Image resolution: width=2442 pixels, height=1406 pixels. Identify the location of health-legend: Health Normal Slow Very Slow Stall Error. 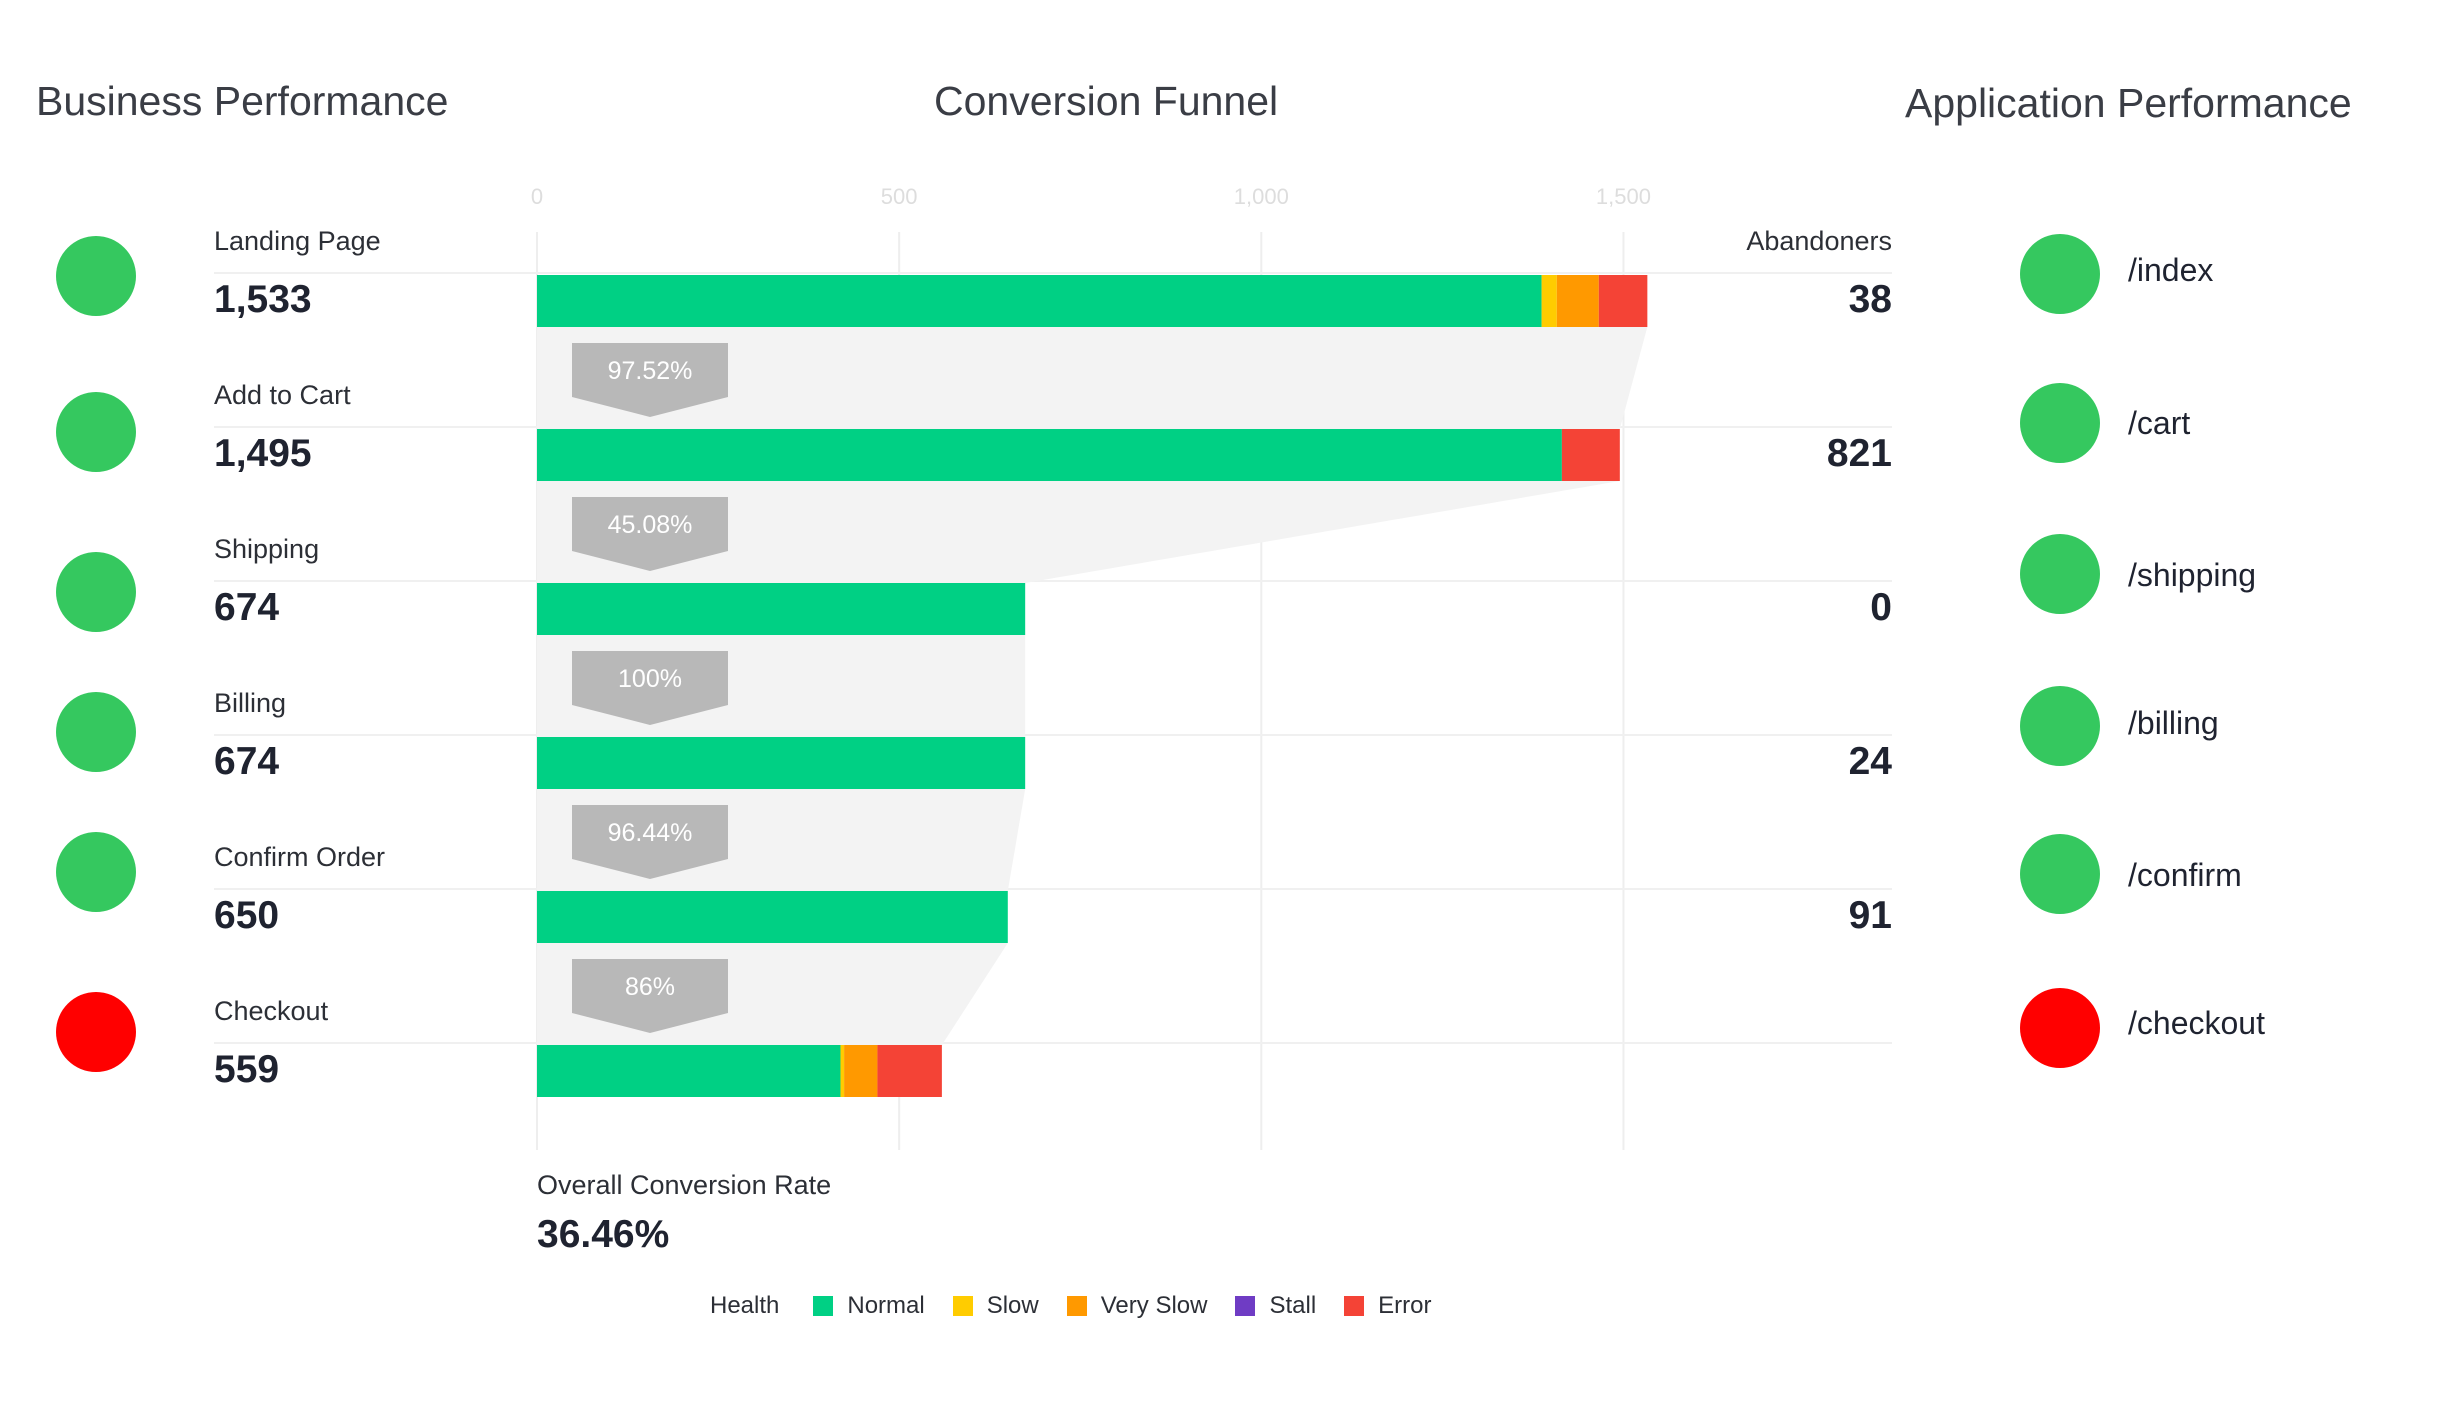
(1085, 1306).